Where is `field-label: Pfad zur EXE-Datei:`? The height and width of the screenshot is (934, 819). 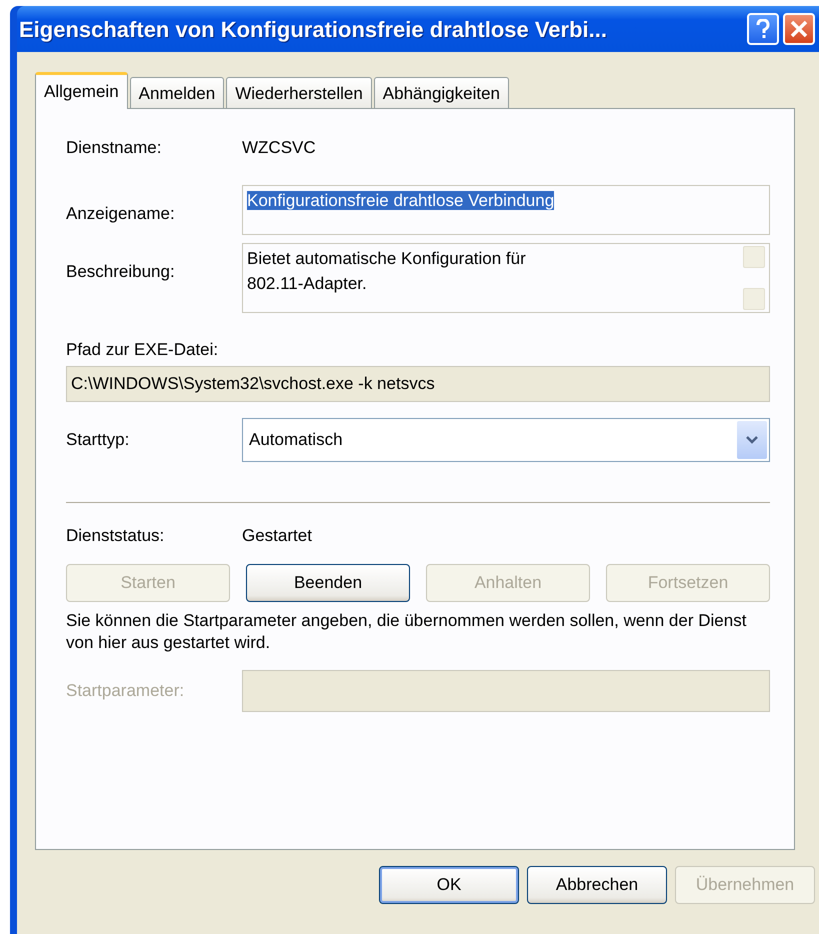 field-label: Pfad zur EXE-Datei: is located at coordinates (143, 349).